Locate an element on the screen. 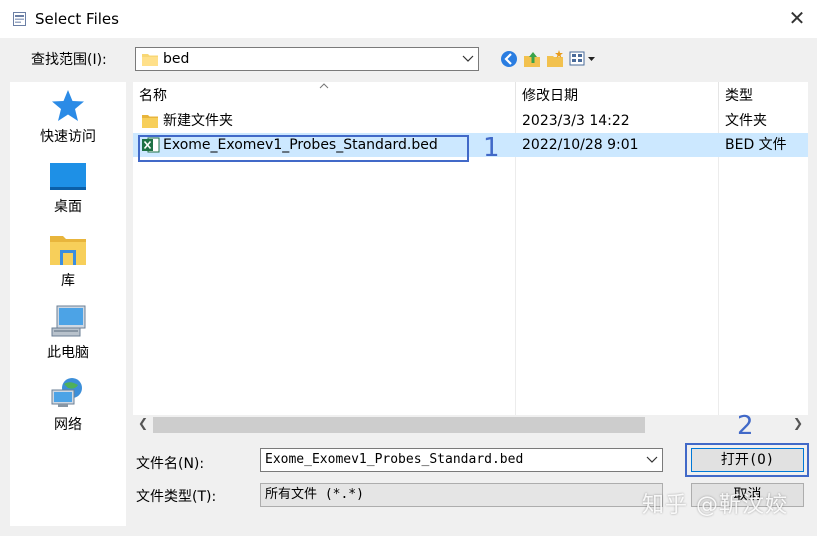 This screenshot has width=817, height=536. place-label: 桌面 is located at coordinates (68, 207).